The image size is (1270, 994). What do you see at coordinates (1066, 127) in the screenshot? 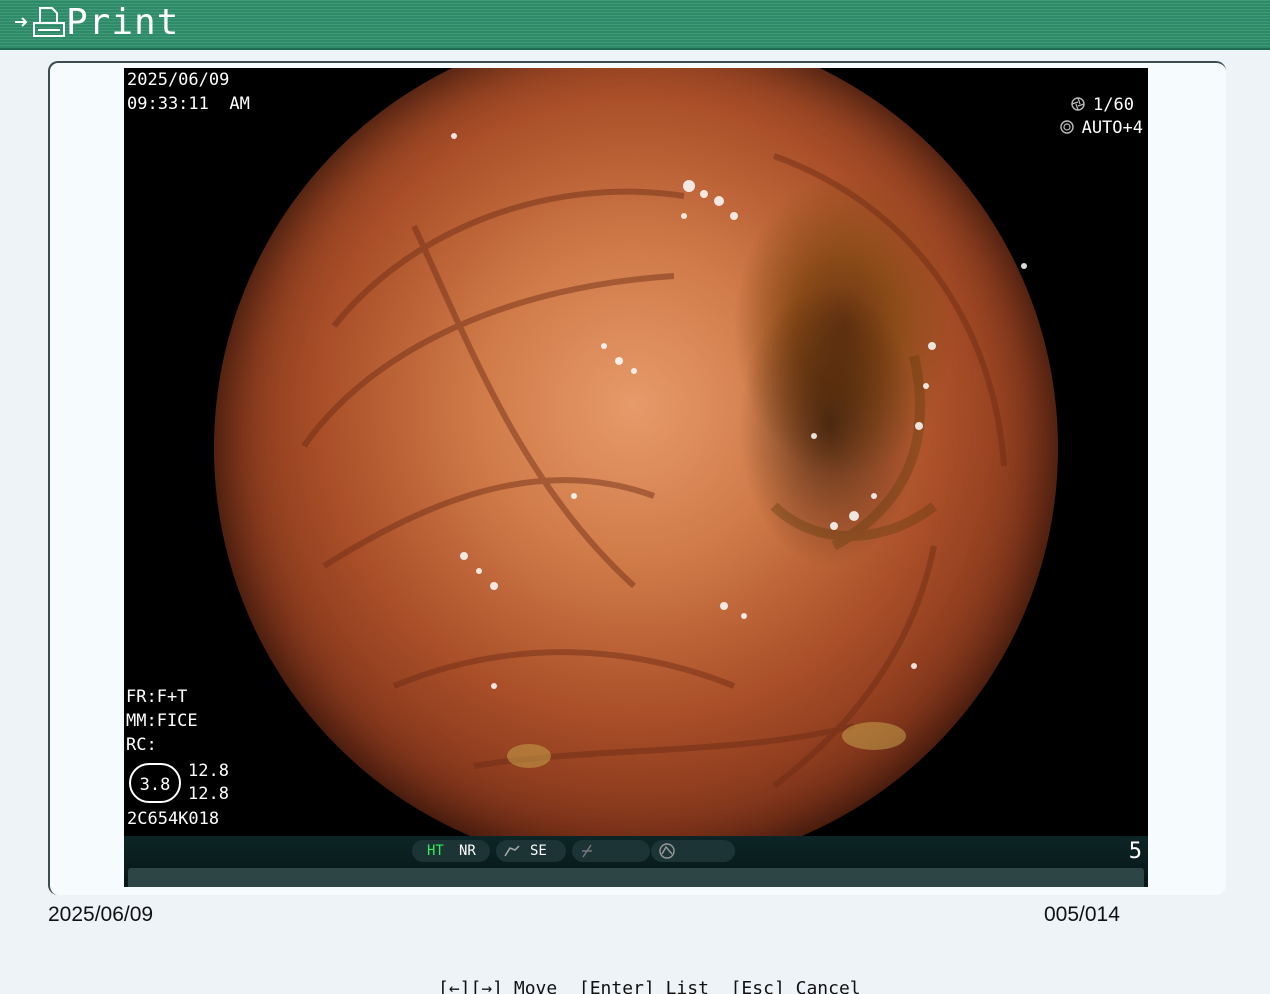
I see `exposure-icon` at bounding box center [1066, 127].